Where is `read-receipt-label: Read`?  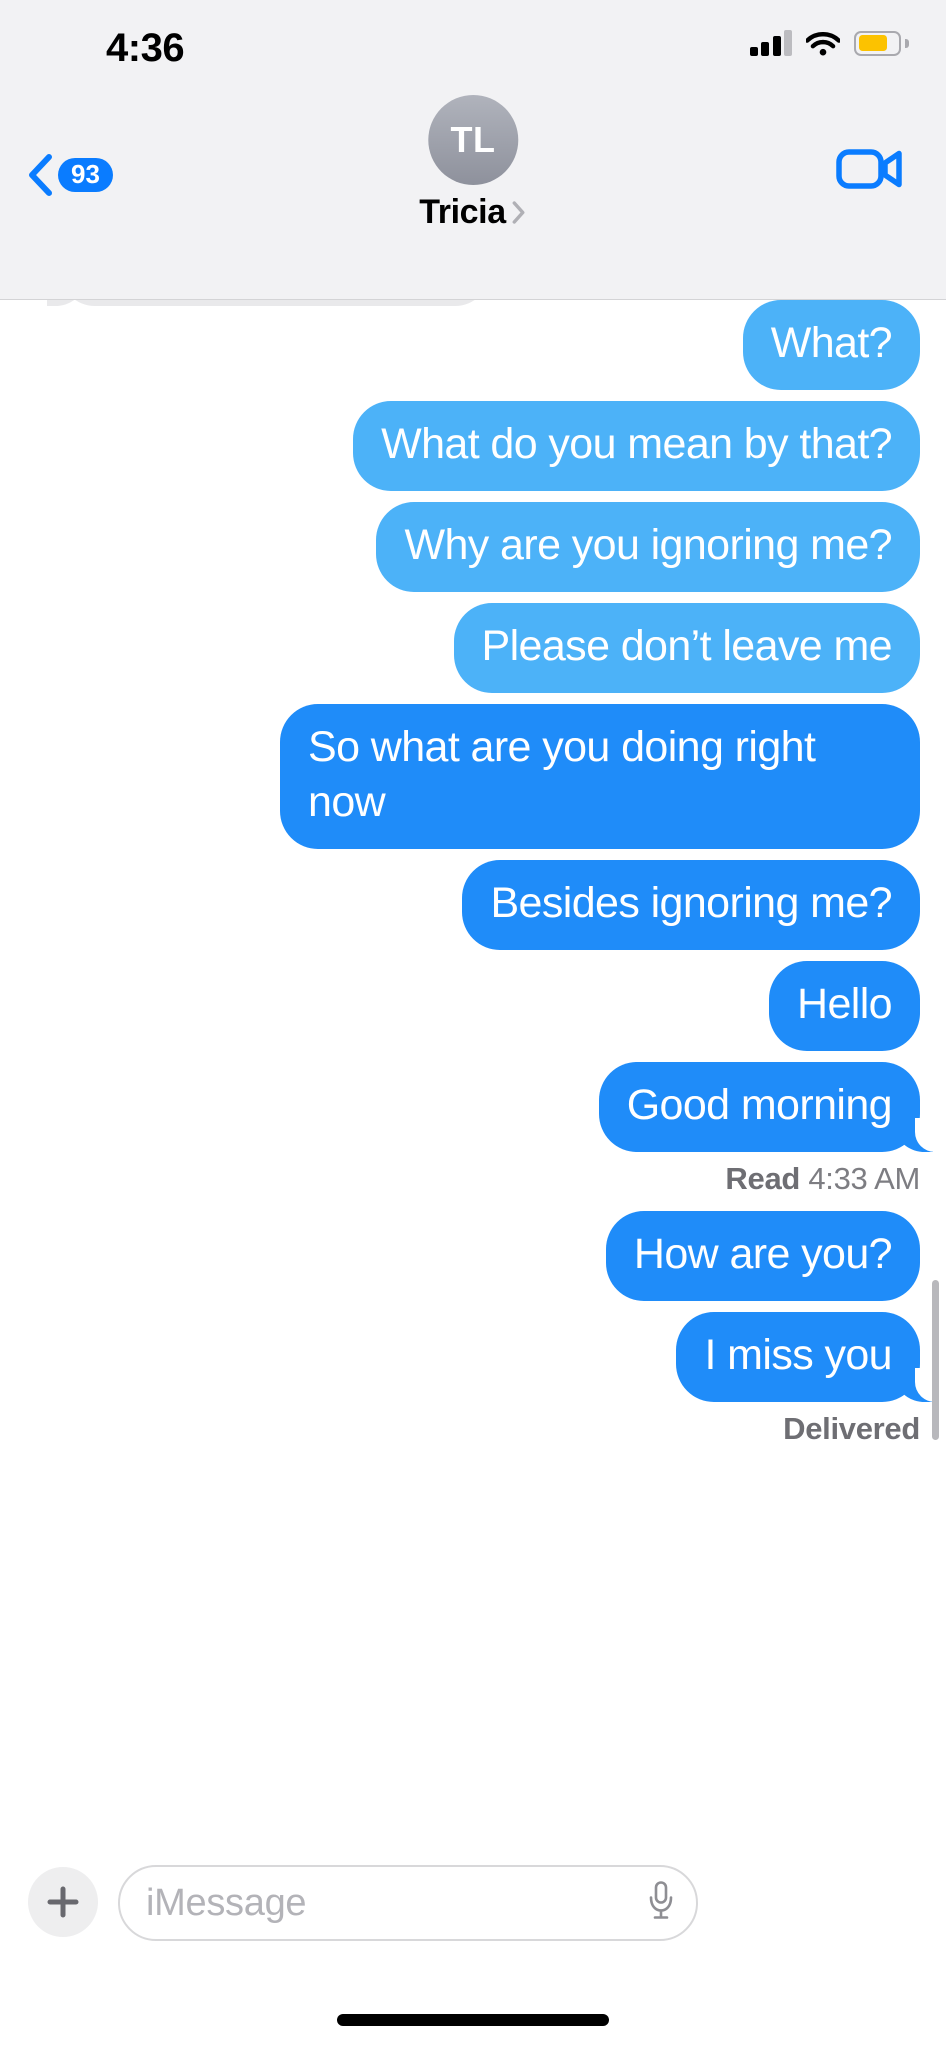
read-receipt-label: Read is located at coordinates (763, 1179).